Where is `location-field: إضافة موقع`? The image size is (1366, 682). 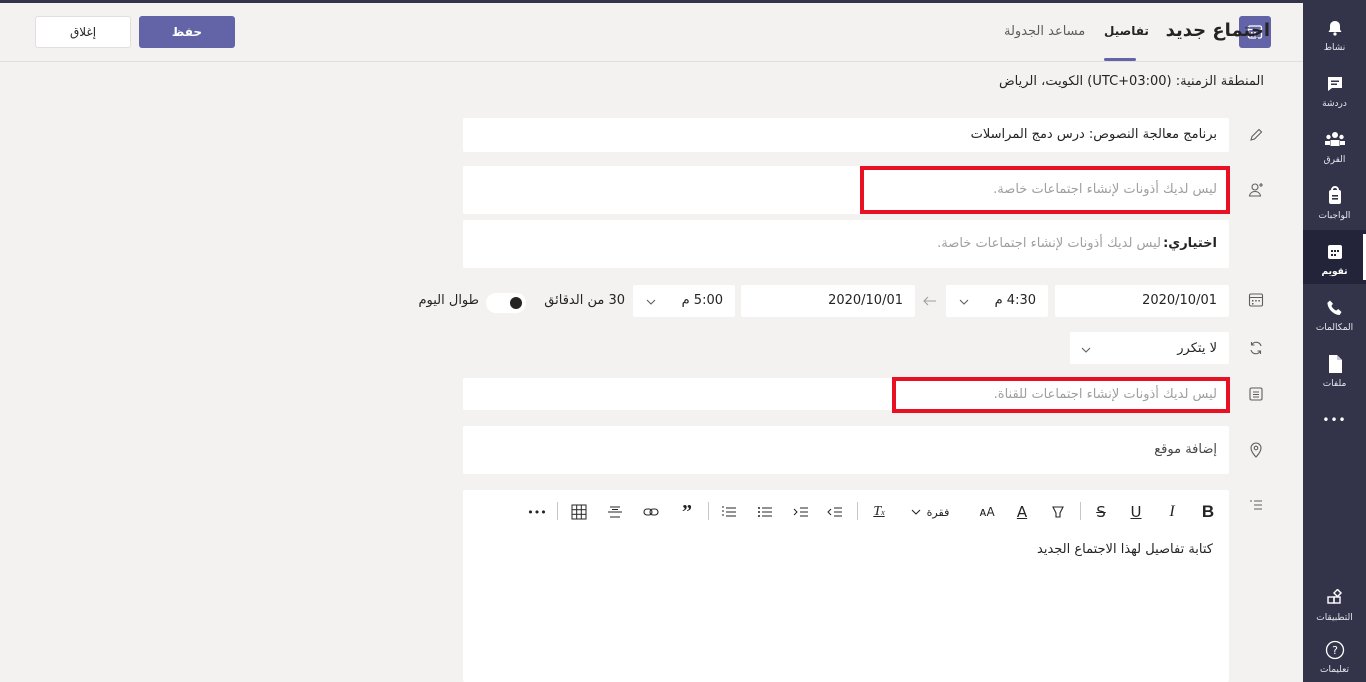
location-field: إضافة موقع is located at coordinates (846, 450).